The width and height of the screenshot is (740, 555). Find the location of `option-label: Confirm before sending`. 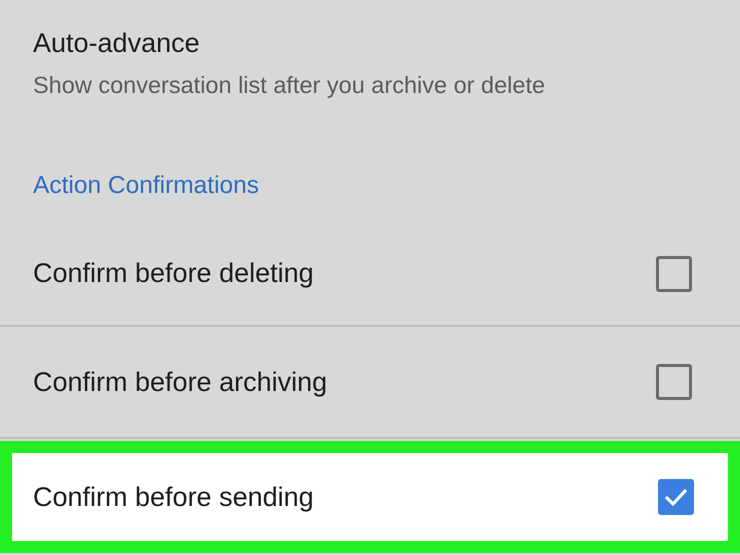

option-label: Confirm before sending is located at coordinates (173, 497).